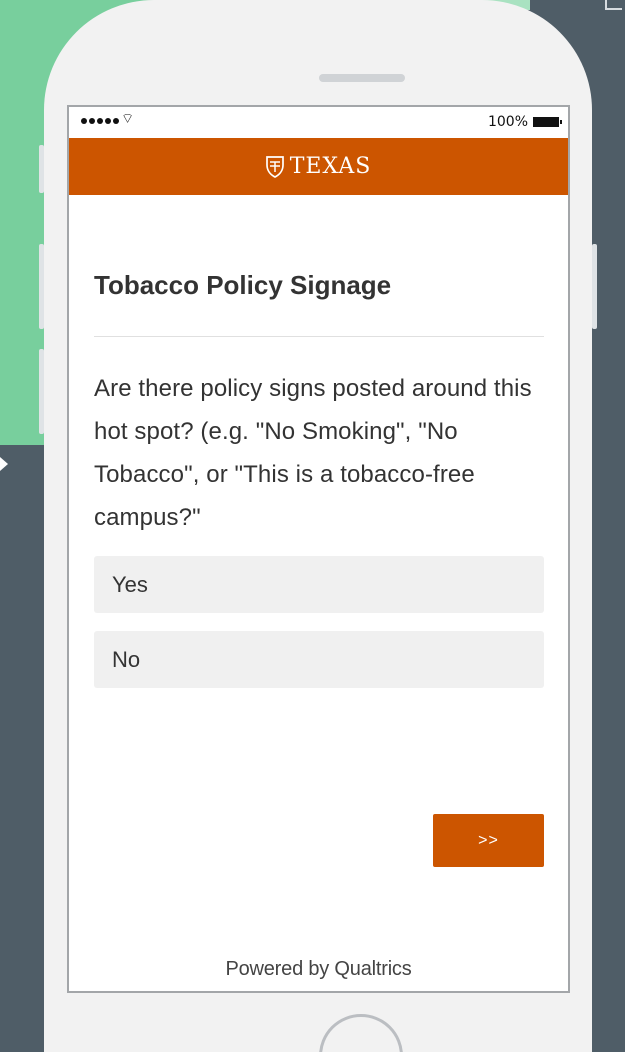  Describe the element at coordinates (613, 5) in the screenshot. I see `corner-mark` at that location.